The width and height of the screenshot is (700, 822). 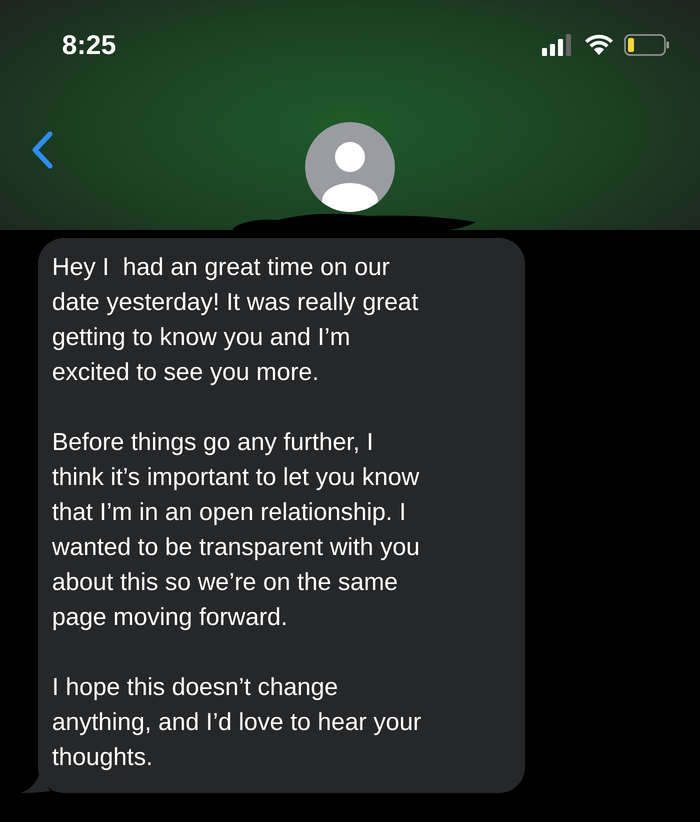 What do you see at coordinates (647, 45) in the screenshot?
I see `battery-icon` at bounding box center [647, 45].